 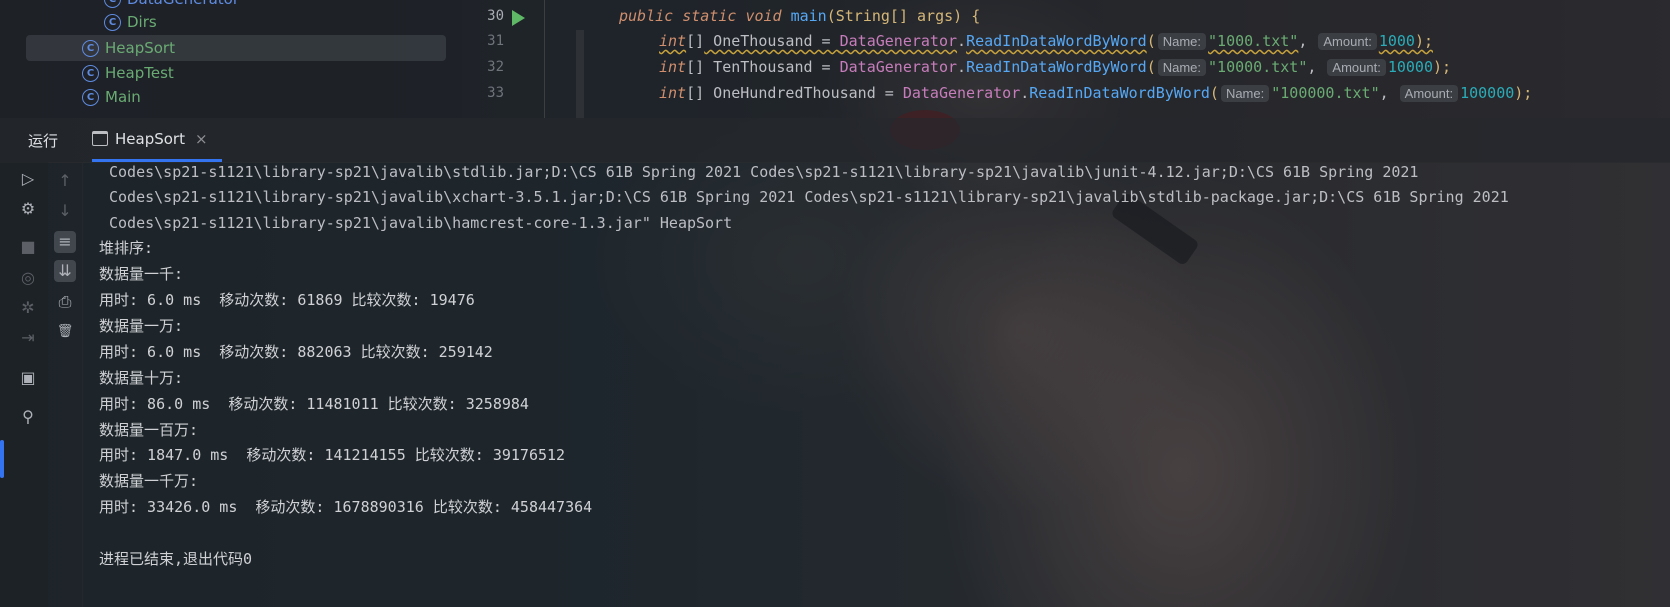 What do you see at coordinates (495, 93) in the screenshot?
I see `line-number: 33` at bounding box center [495, 93].